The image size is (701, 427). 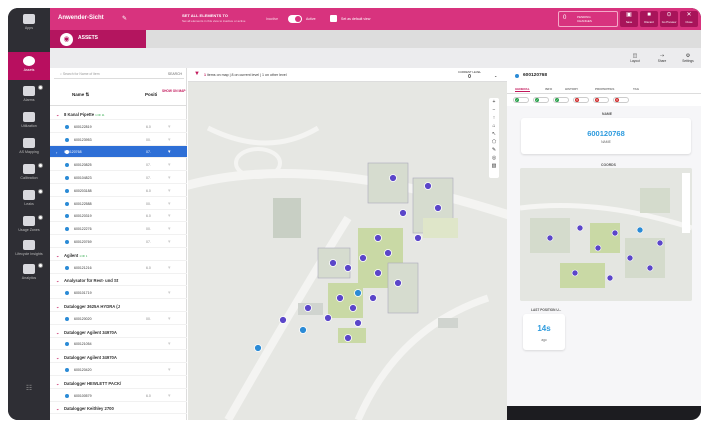 What do you see at coordinates (333, 18) in the screenshot?
I see `default-view-checkbox` at bounding box center [333, 18].